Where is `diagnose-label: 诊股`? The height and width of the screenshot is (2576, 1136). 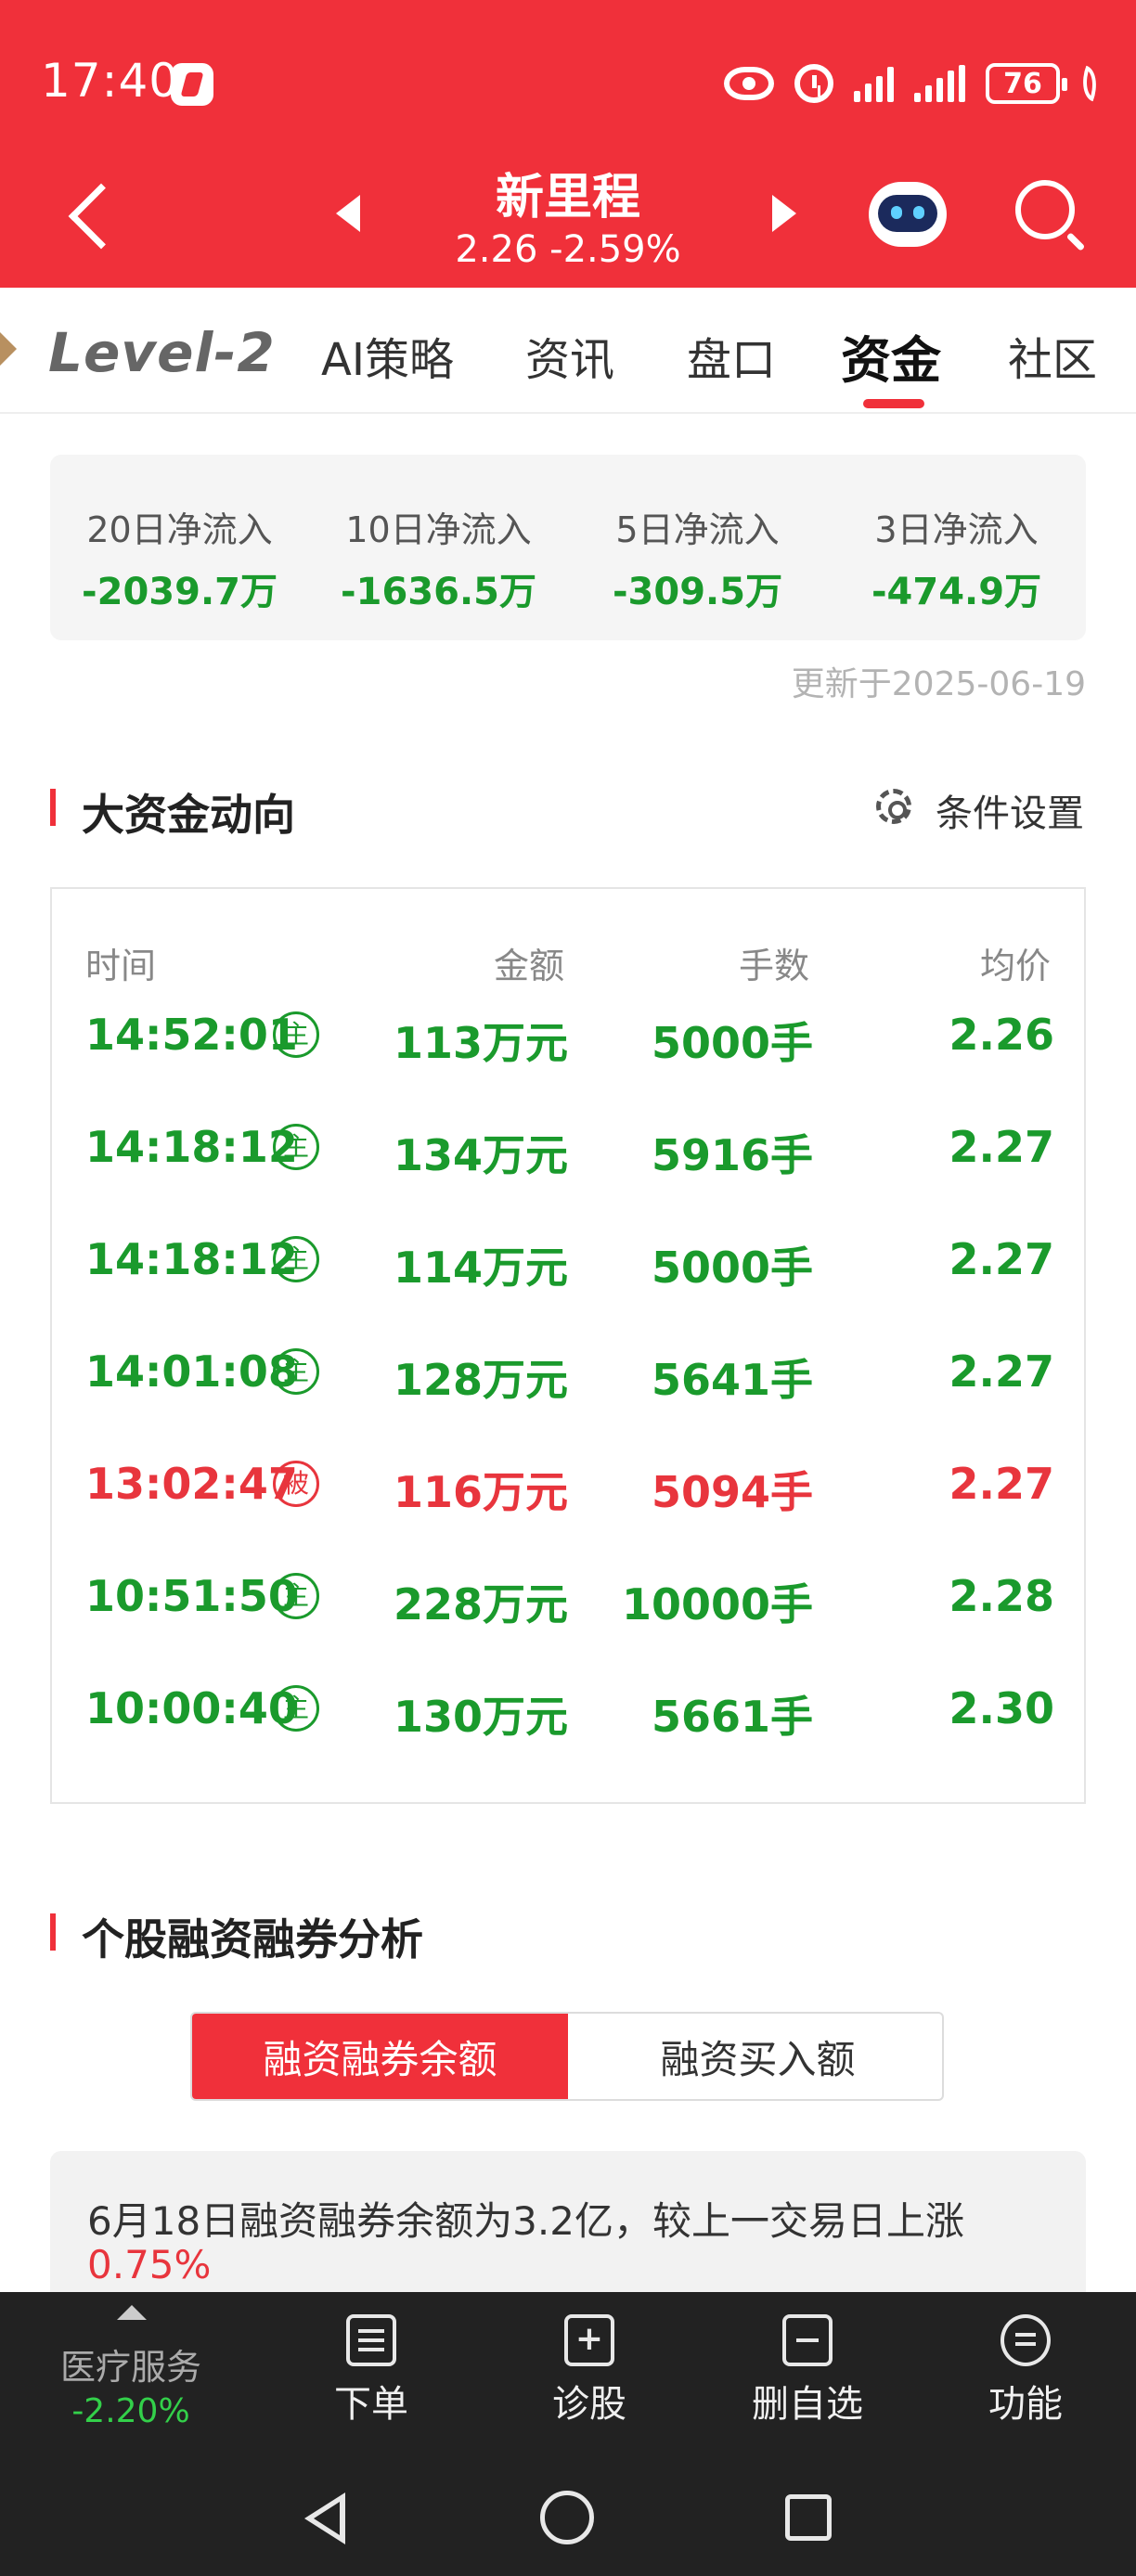 diagnose-label: 诊股 is located at coordinates (589, 2404).